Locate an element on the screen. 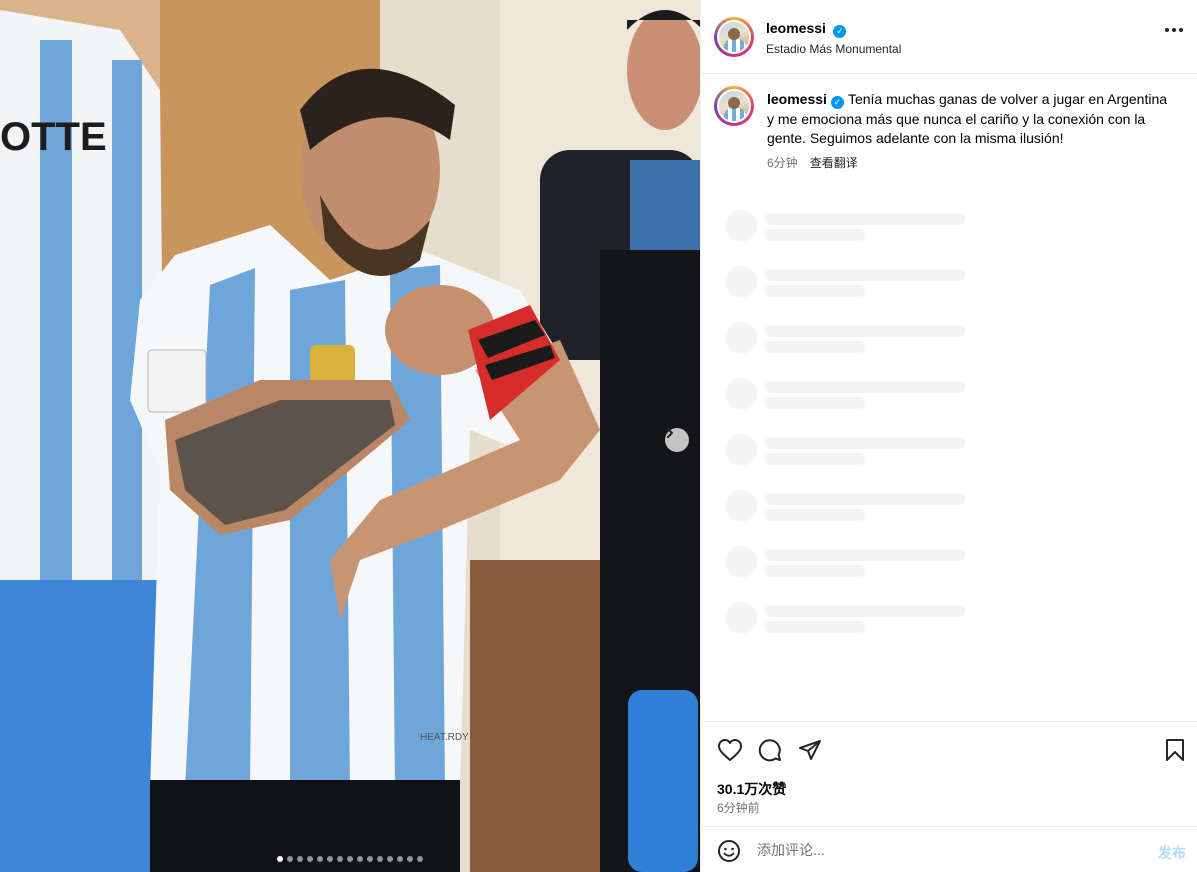 The width and height of the screenshot is (1197, 872). comment-bar: 发布 is located at coordinates (949, 849).